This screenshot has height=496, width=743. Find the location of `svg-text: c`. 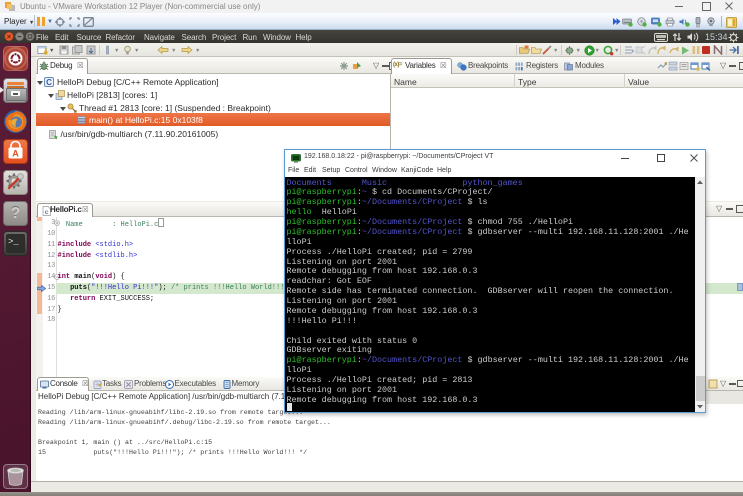

svg-text: c is located at coordinates (47, 212).